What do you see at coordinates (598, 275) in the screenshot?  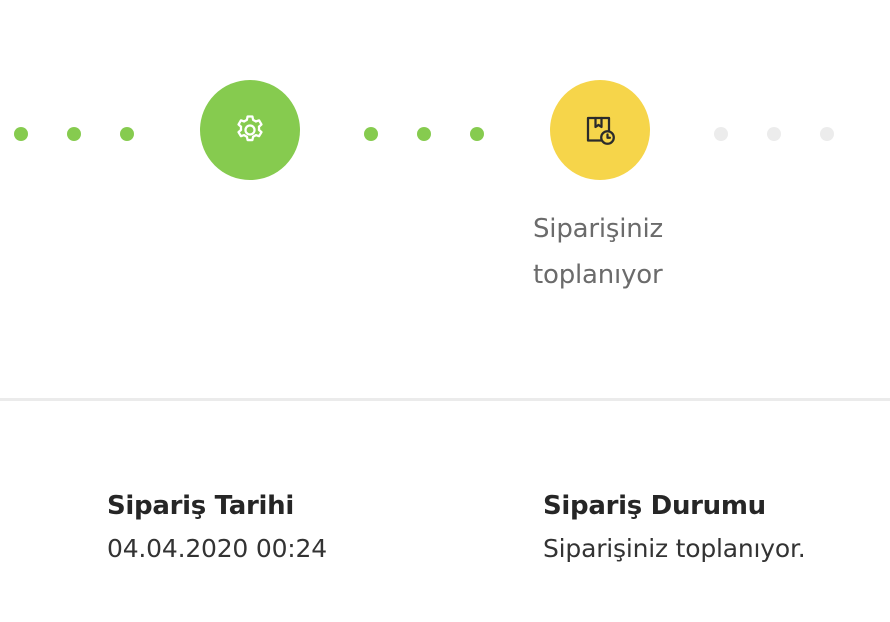 I see `active-step-label-line2: toplanıyor` at bounding box center [598, 275].